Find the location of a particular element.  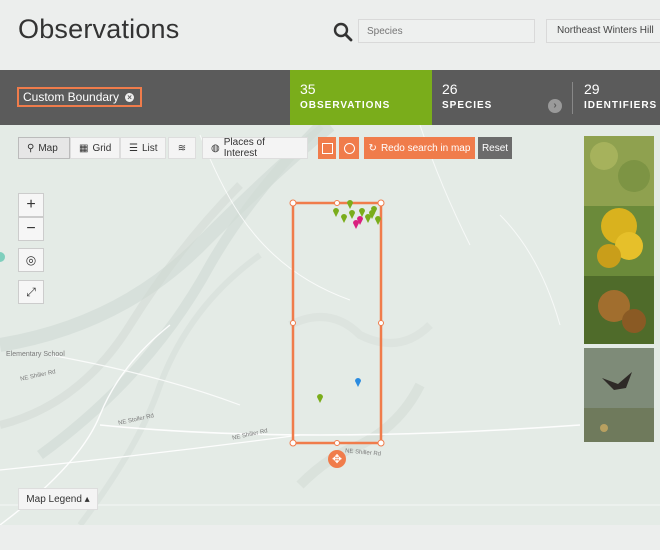

custom-boundary-chip: Custom Boundary × is located at coordinates (80, 97).